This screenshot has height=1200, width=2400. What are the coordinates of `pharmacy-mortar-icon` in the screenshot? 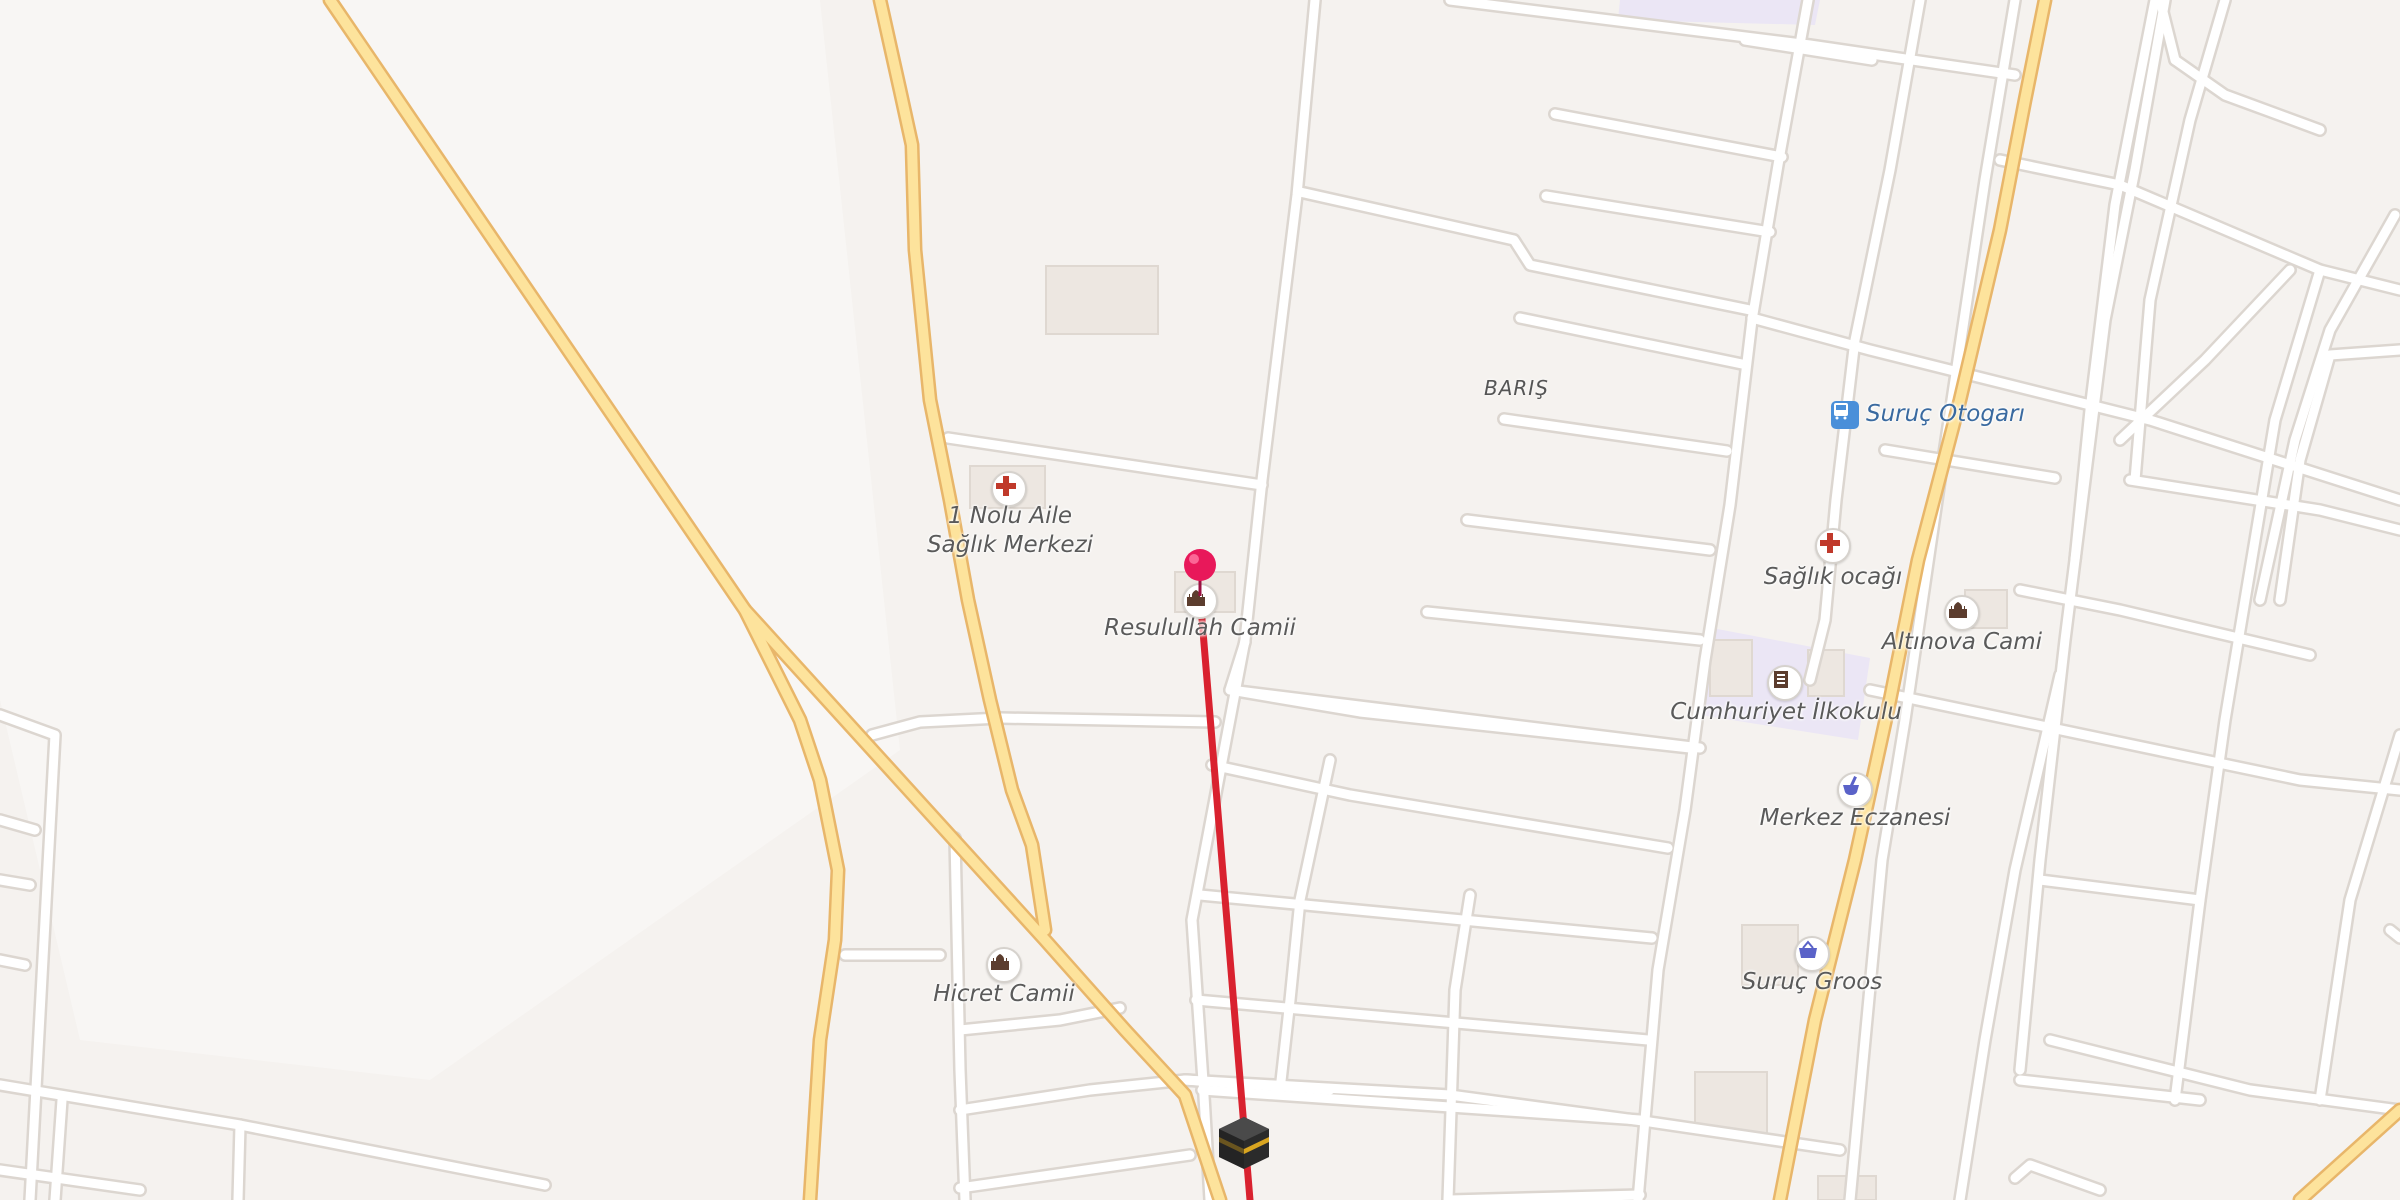 It's located at (1855, 790).